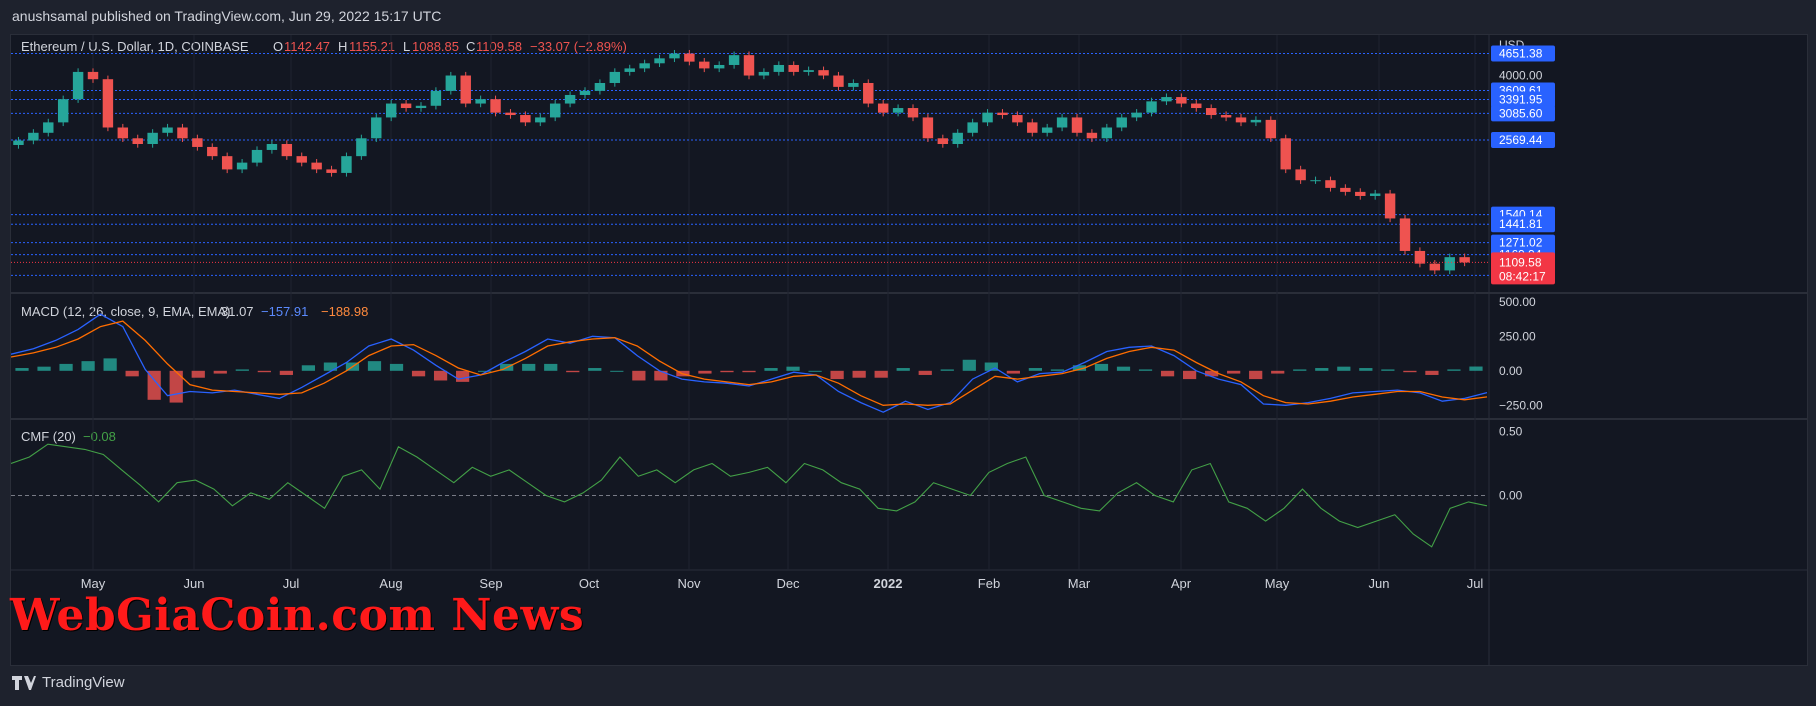  I want to click on cmf-tick-label: 0.50, so click(1511, 431).